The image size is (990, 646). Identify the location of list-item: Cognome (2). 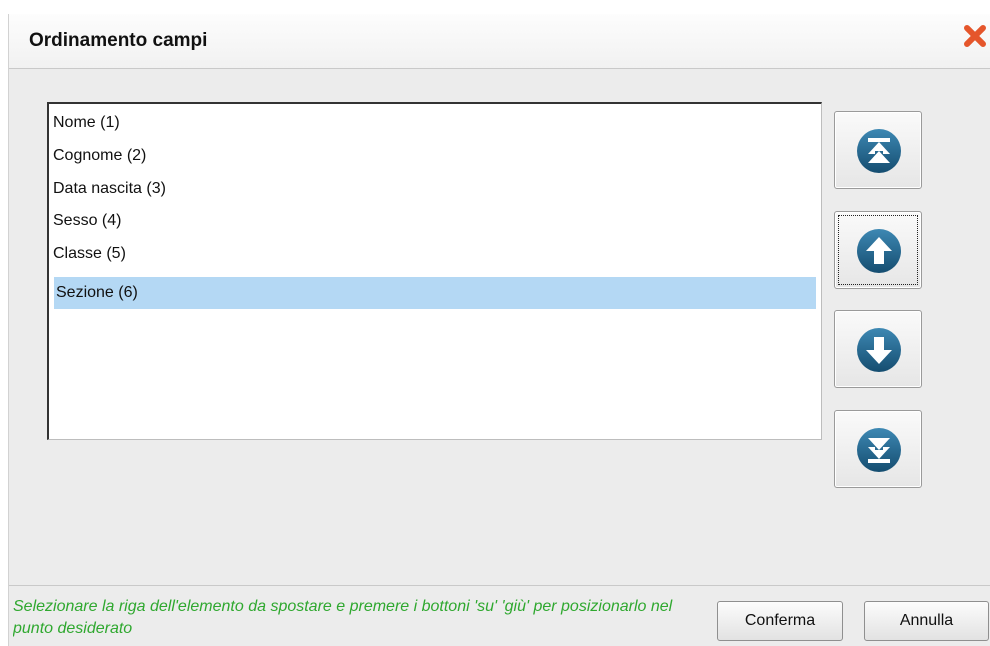
(99, 156).